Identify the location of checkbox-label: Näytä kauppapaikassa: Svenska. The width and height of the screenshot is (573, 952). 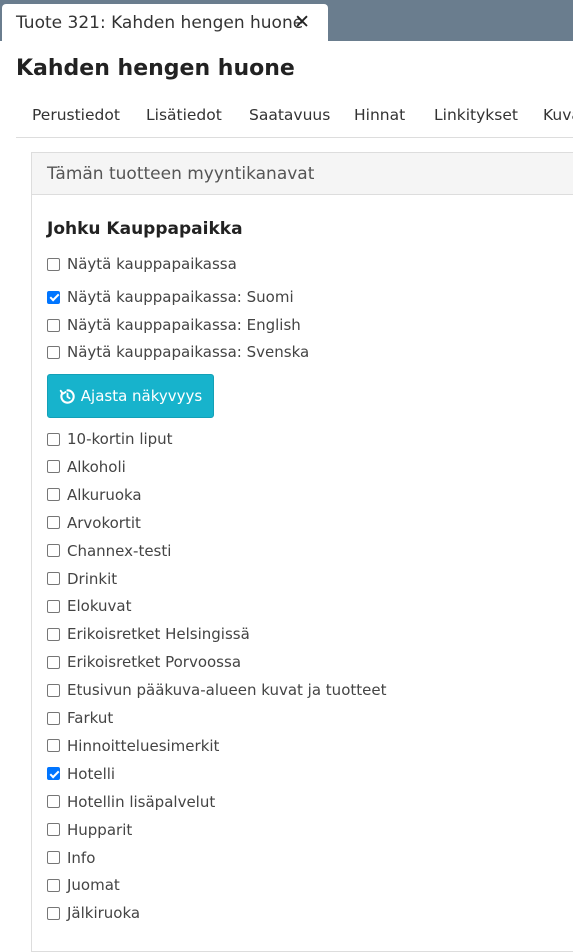
(188, 352).